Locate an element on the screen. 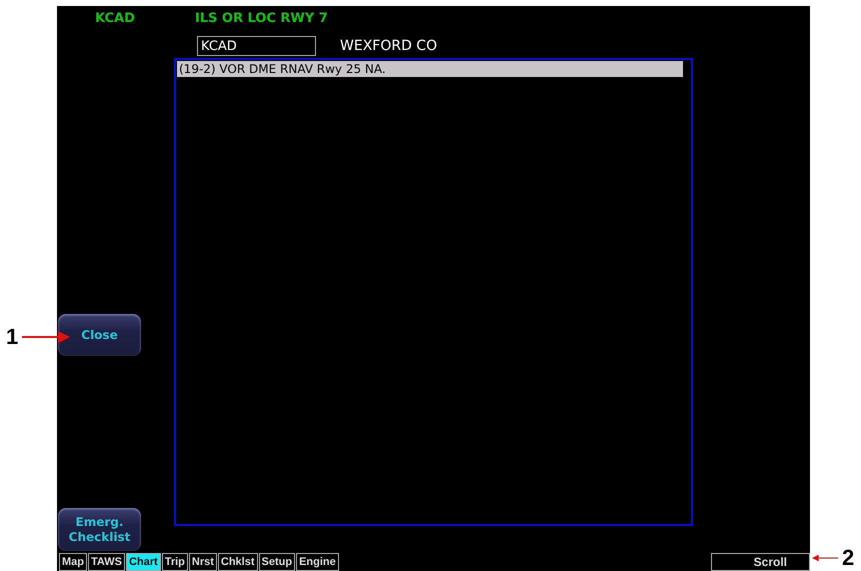  page-tab: Chklst is located at coordinates (238, 562).